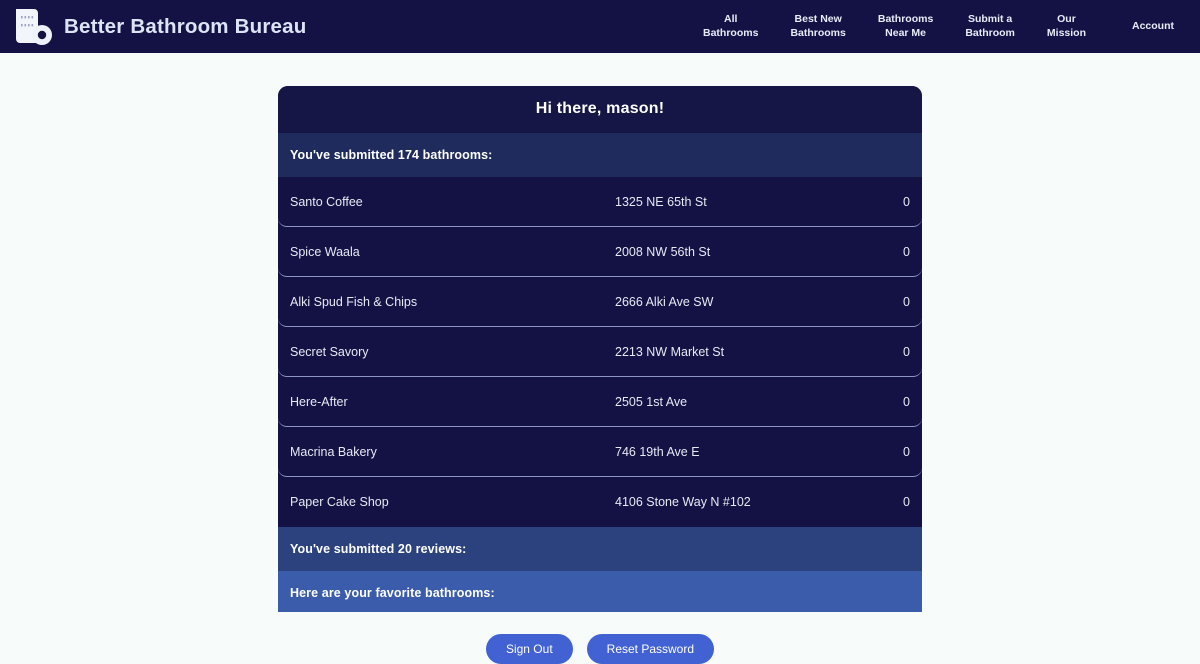  What do you see at coordinates (600, 155) in the screenshot?
I see `submitted-bathrooms-heading: You've submitted 174 bathrooms:` at bounding box center [600, 155].